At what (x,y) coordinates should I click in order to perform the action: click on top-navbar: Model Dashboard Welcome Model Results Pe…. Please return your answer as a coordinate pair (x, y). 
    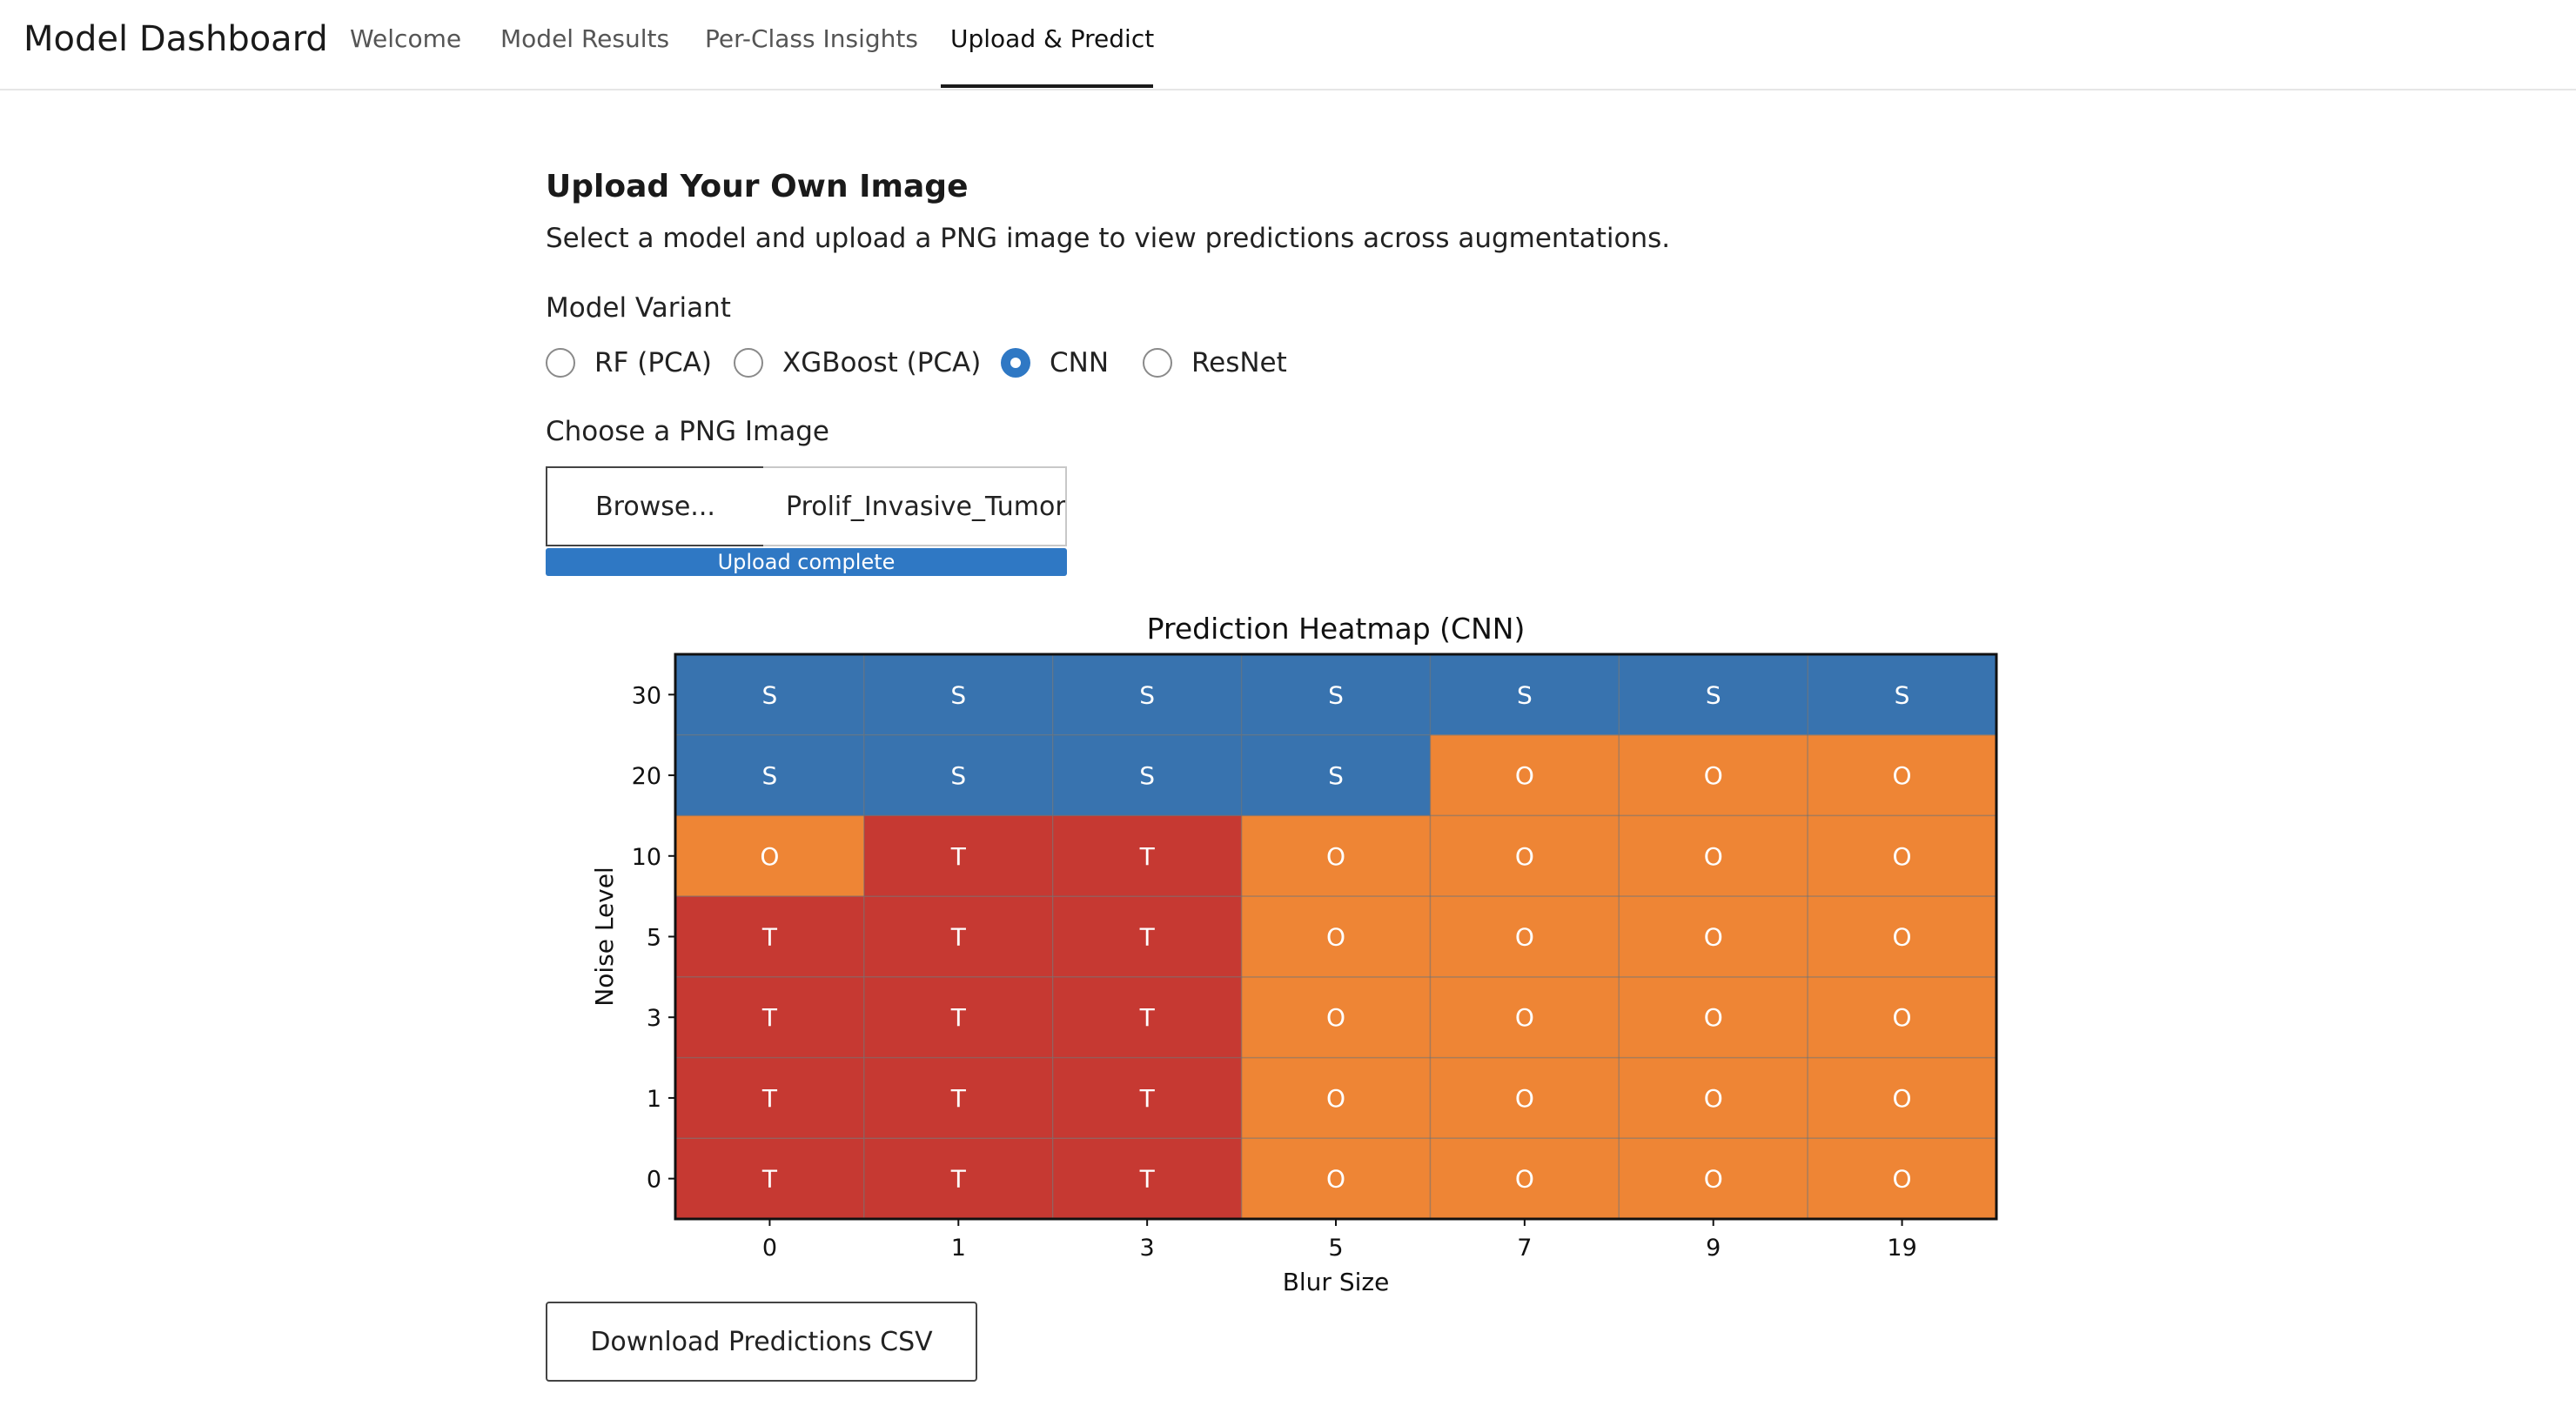
    Looking at the image, I should click on (1288, 45).